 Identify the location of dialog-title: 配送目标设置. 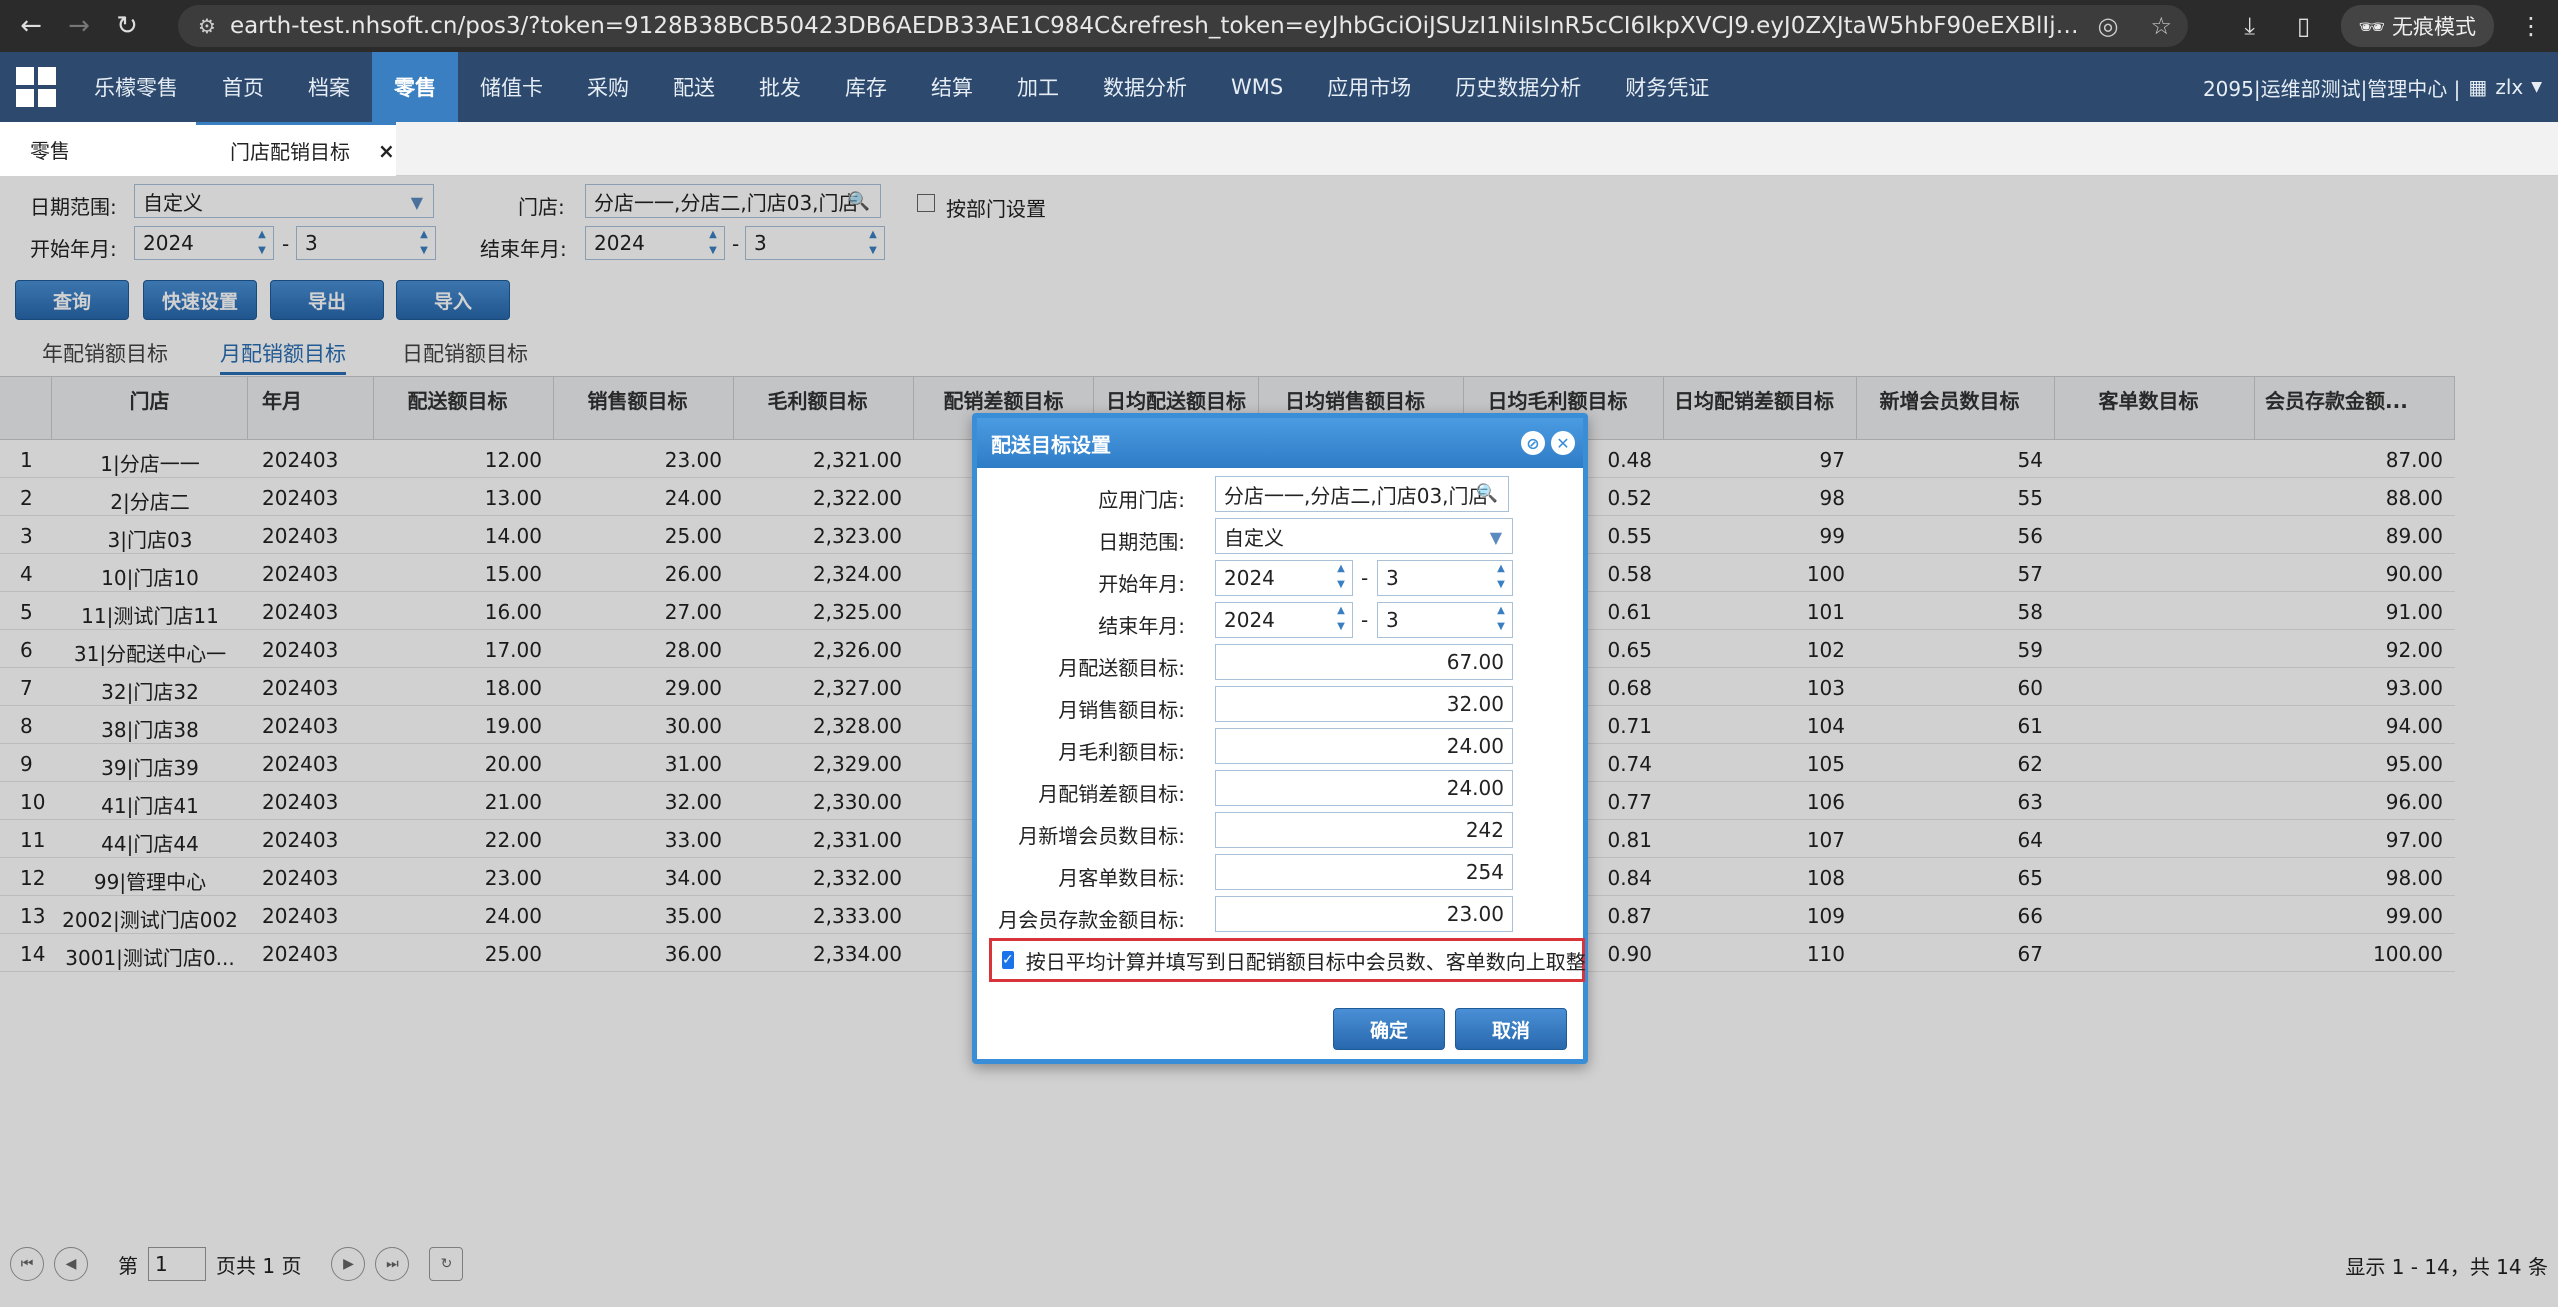
(1051, 444).